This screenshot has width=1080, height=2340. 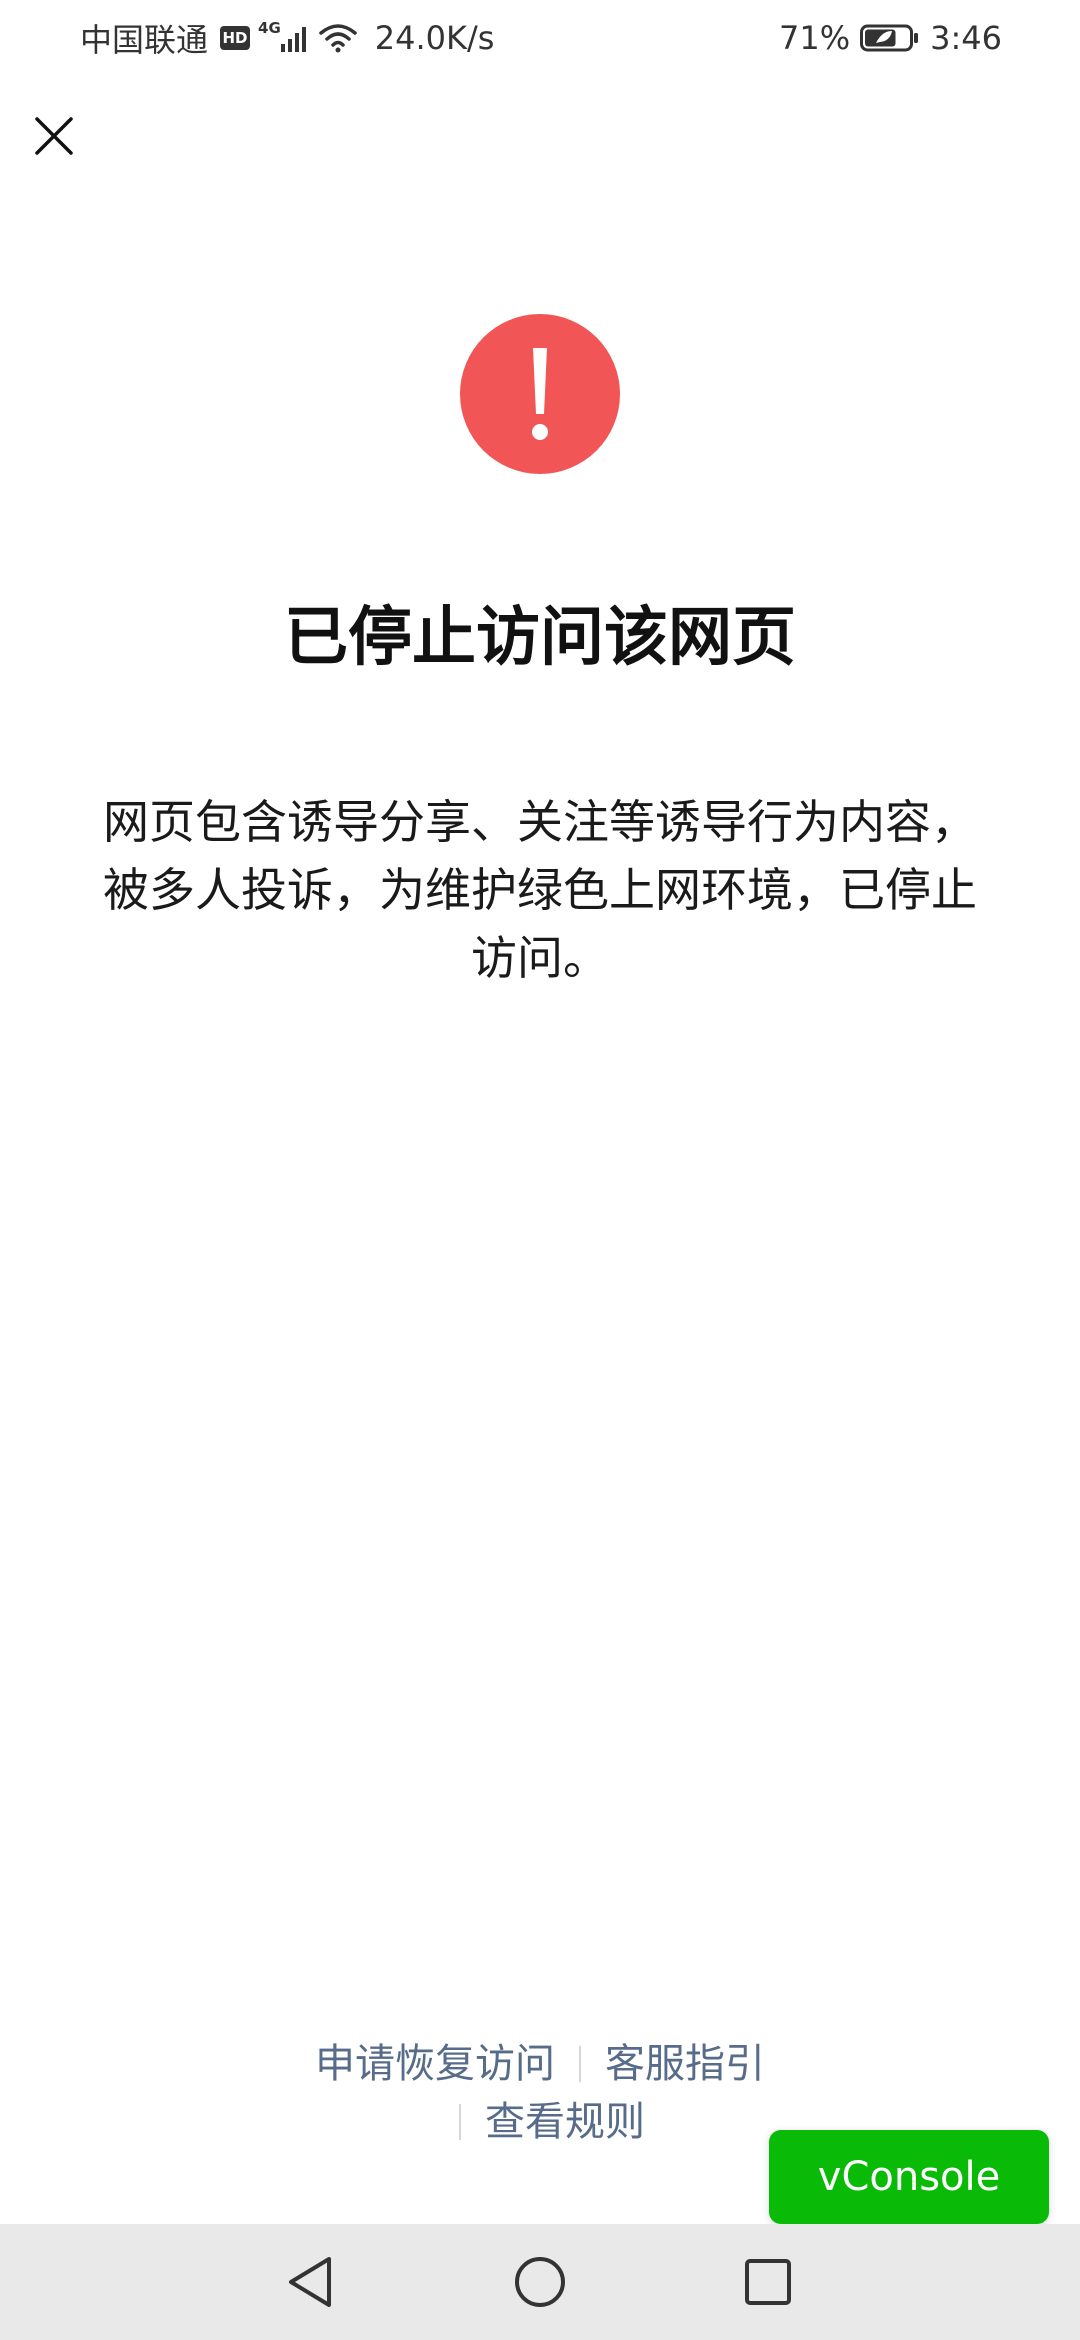 What do you see at coordinates (565, 2122) in the screenshot?
I see `rules-link: 查看规则` at bounding box center [565, 2122].